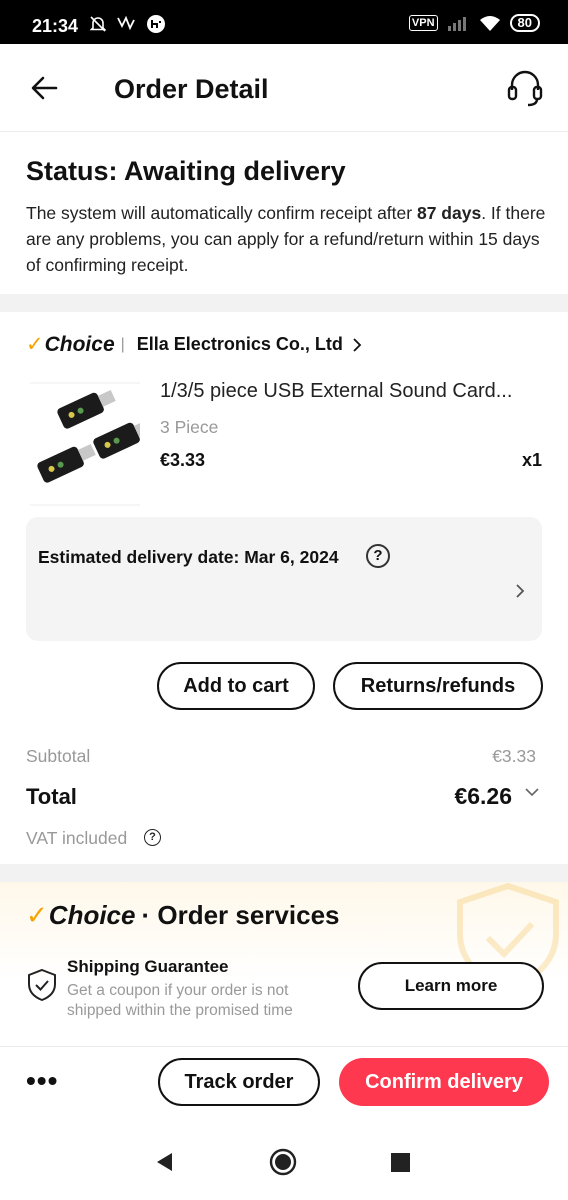 The height and width of the screenshot is (1200, 568). Describe the element at coordinates (284, 88) in the screenshot. I see `top-app-bar: Order Detail` at that location.